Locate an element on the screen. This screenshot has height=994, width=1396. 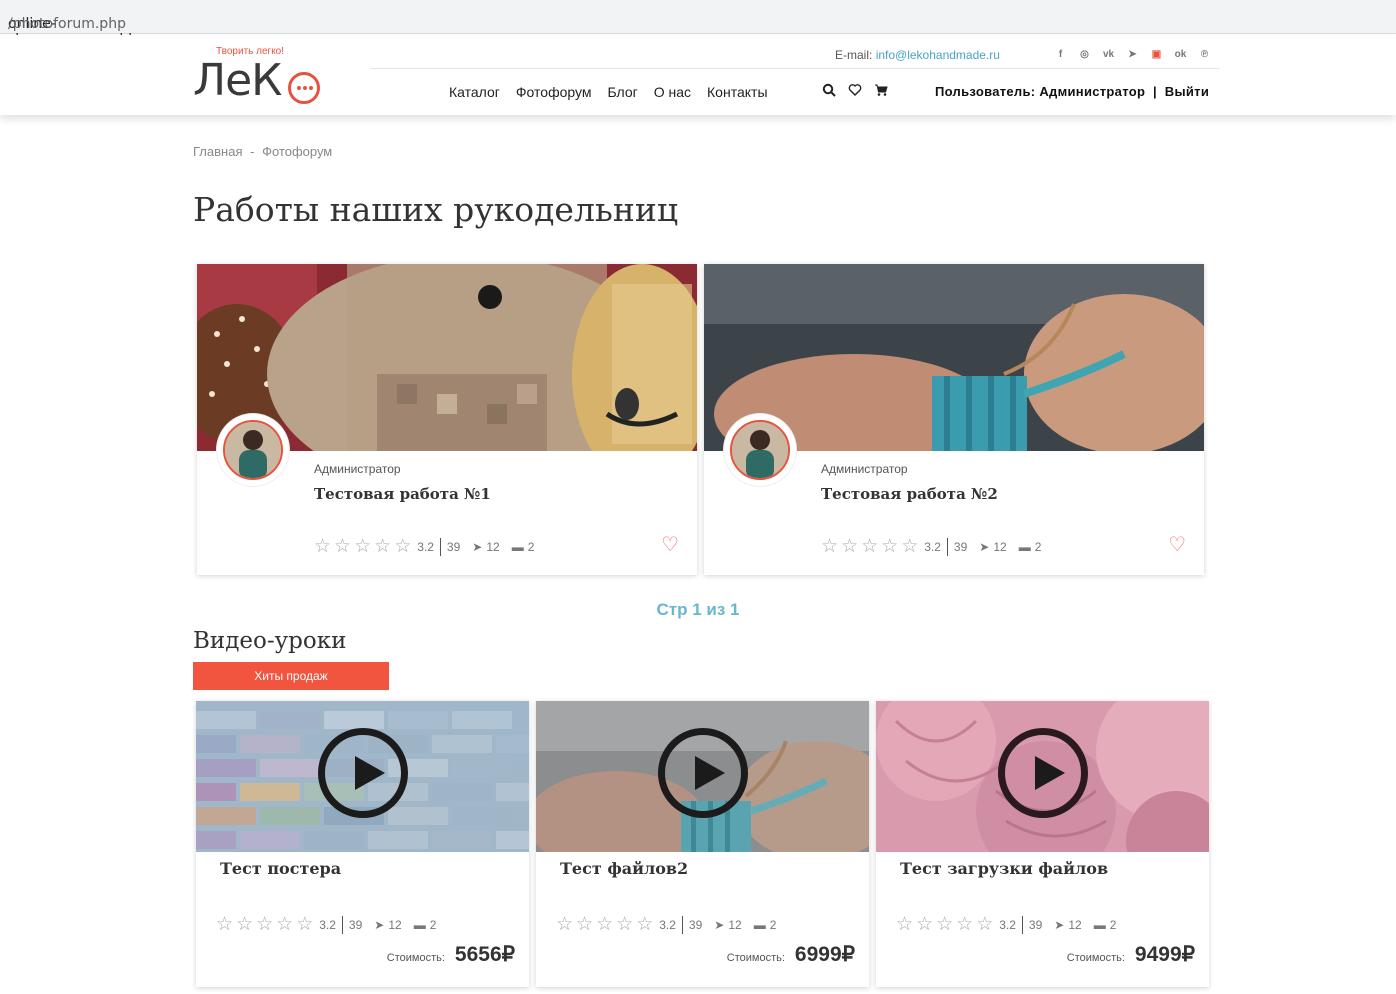
vk-icon: vk is located at coordinates (1108, 55).